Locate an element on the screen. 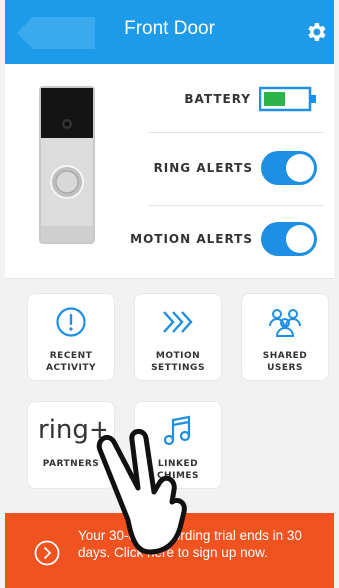 Image resolution: width=339 pixels, height=588 pixels. motion-chevrons-icon is located at coordinates (178, 322).